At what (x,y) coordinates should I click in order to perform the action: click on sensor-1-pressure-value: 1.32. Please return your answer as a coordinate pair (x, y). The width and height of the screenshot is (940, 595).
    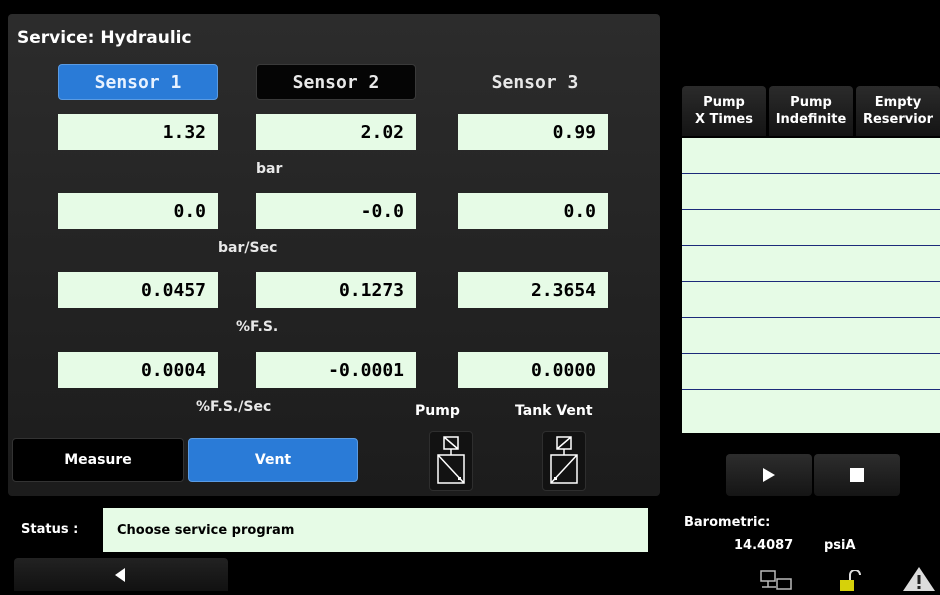
    Looking at the image, I should click on (138, 132).